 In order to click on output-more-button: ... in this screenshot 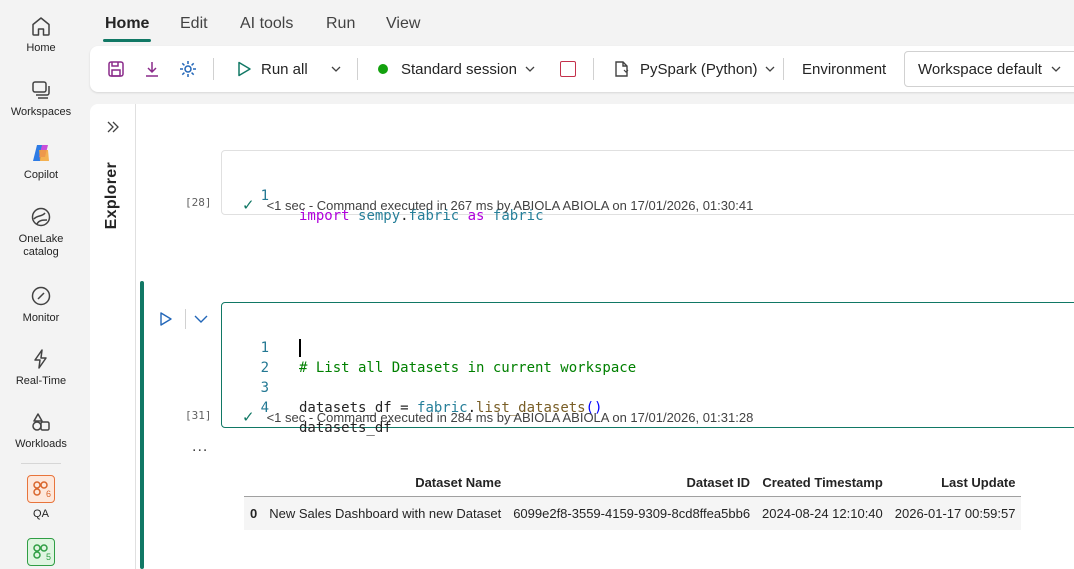, I will do `click(200, 447)`.